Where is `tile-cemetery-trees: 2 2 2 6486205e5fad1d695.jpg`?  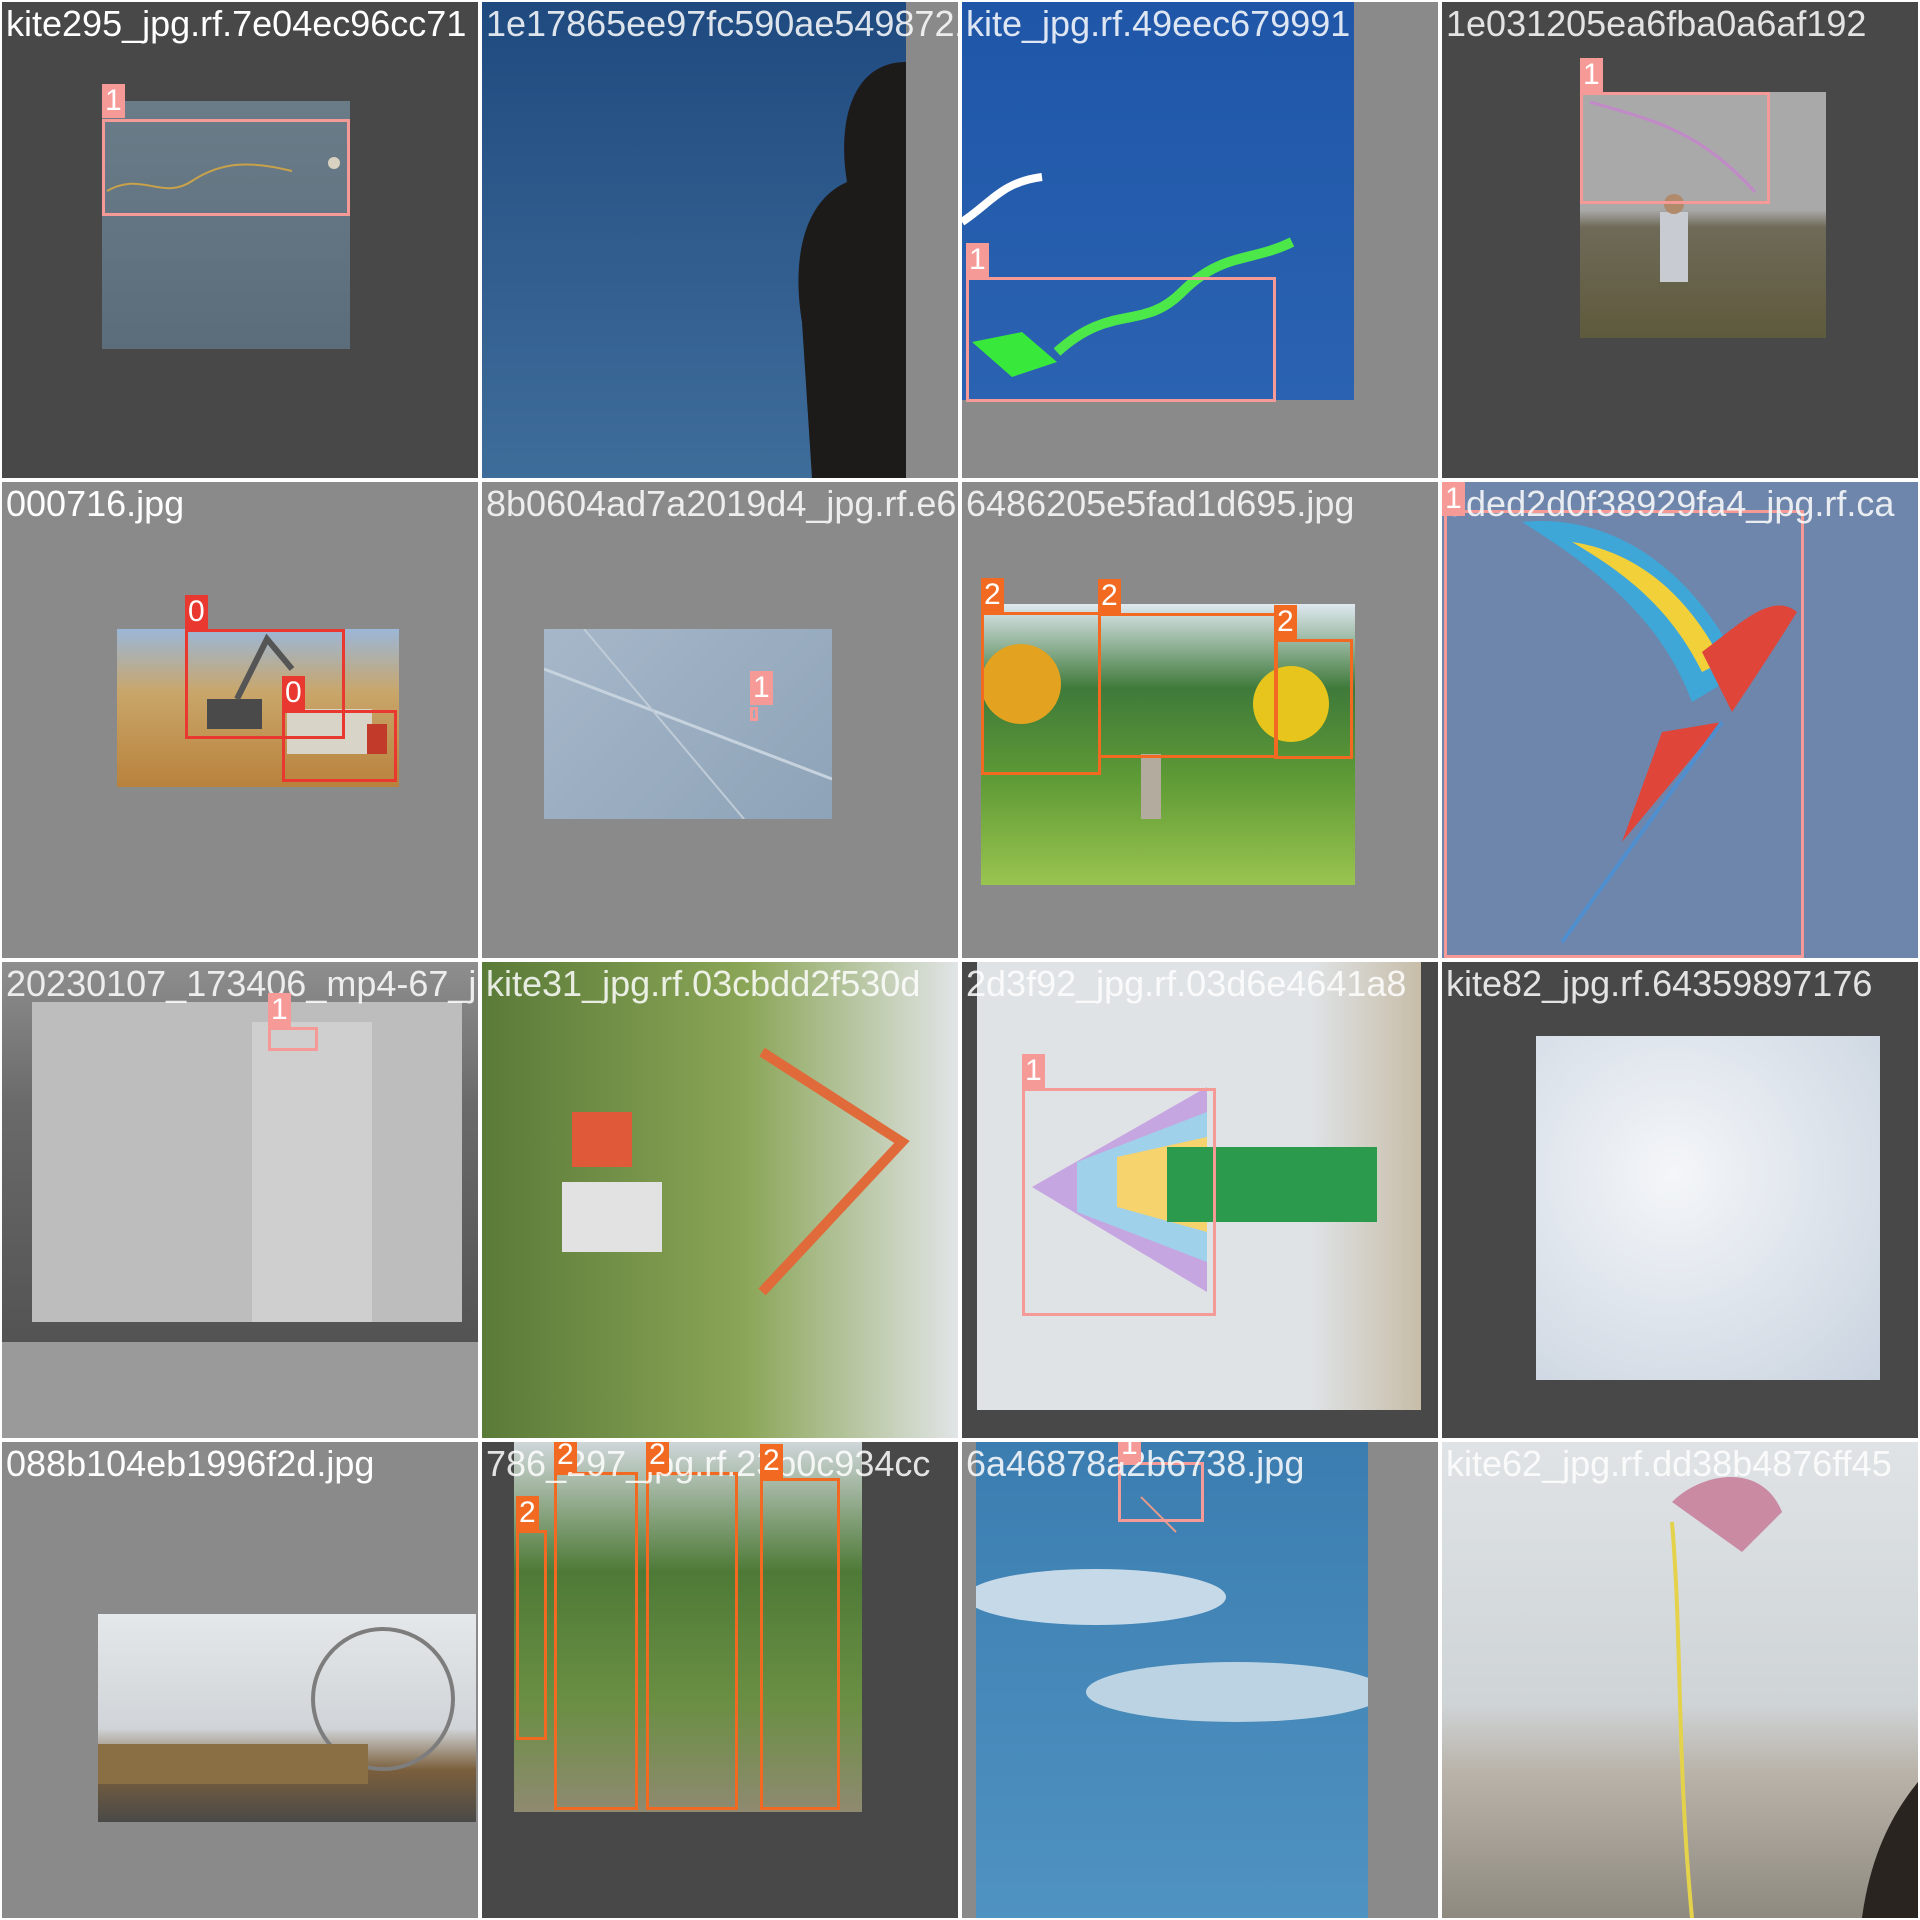
tile-cemetery-trees: 2 2 2 6486205e5fad1d695.jpg is located at coordinates (1200, 720).